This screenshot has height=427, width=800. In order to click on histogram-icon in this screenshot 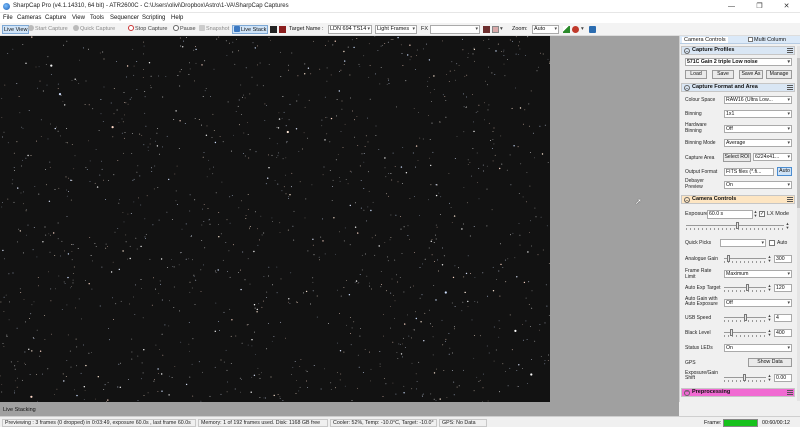, I will do `click(486, 29)`.